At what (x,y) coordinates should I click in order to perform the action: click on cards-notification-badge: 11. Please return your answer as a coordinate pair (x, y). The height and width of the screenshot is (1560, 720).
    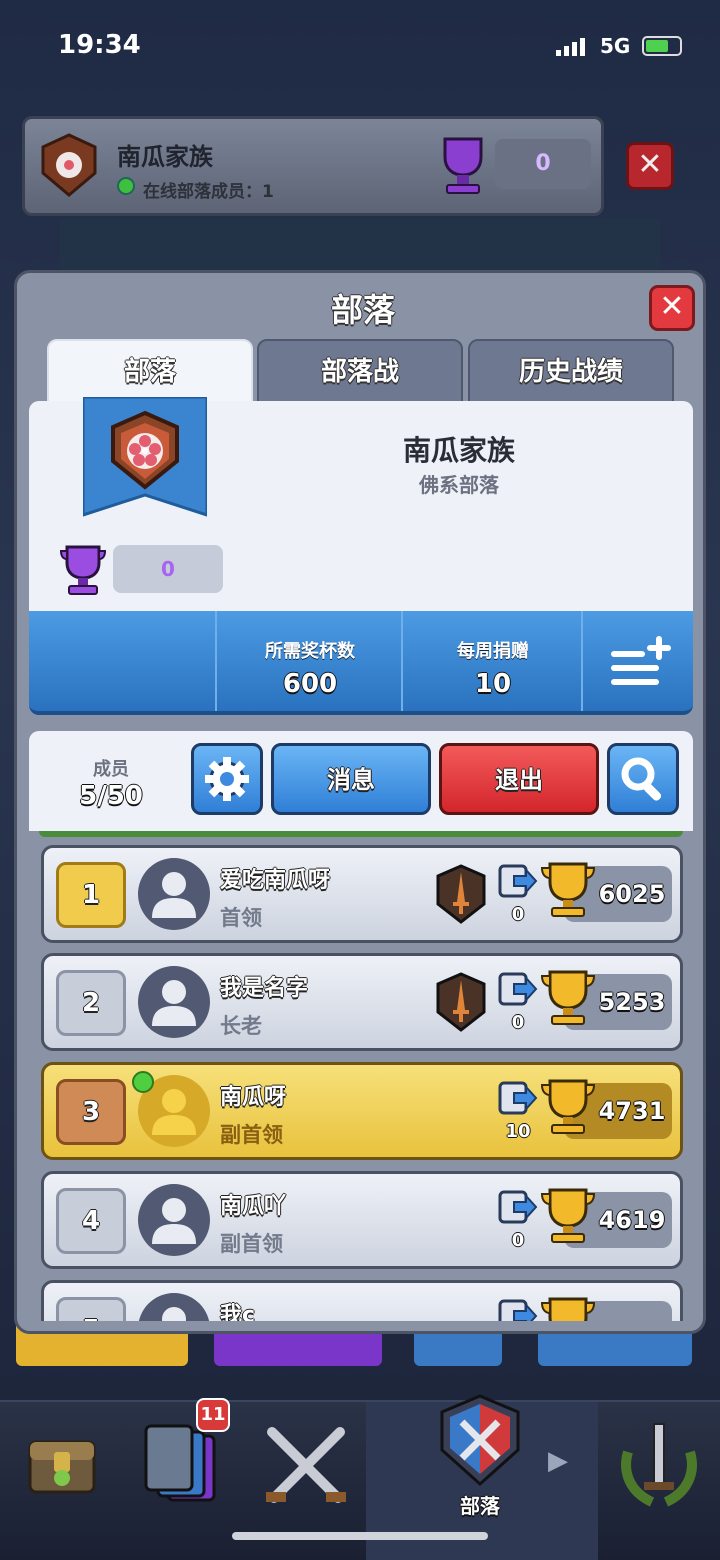
    Looking at the image, I should click on (213, 1415).